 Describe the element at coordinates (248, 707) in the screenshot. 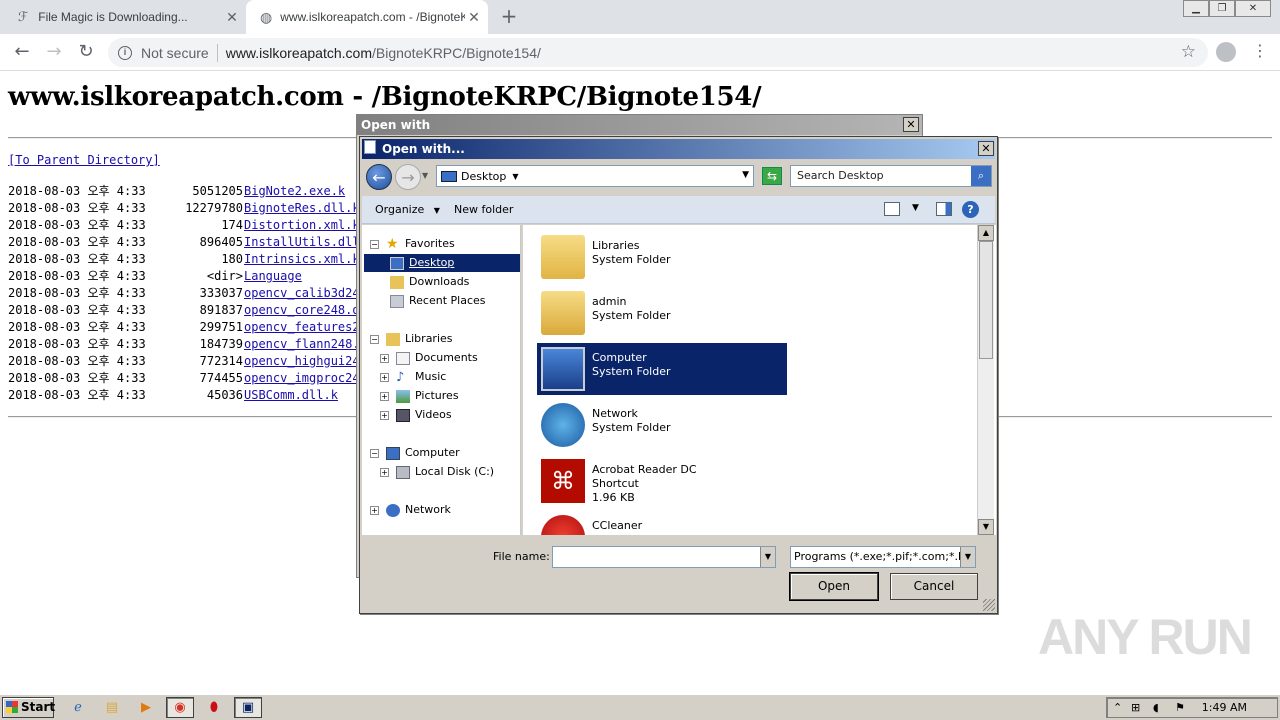

I see `open-with-task-icon: ▣` at that location.